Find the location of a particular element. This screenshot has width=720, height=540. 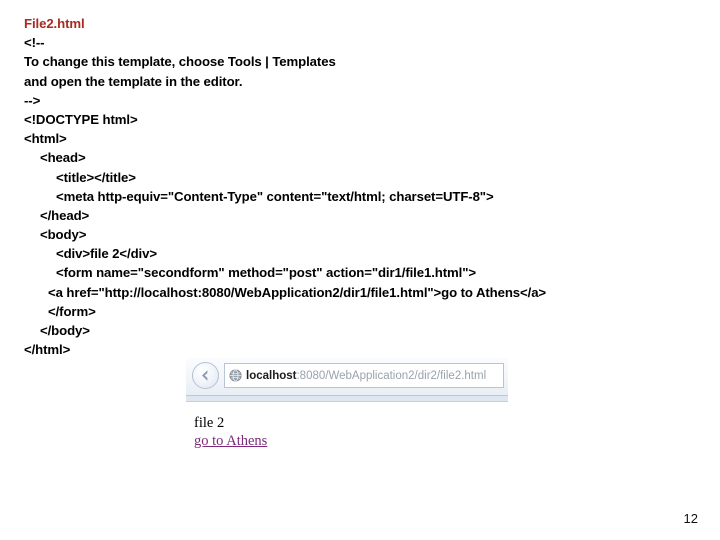

rendered-heading-text: file 2 is located at coordinates (209, 423).